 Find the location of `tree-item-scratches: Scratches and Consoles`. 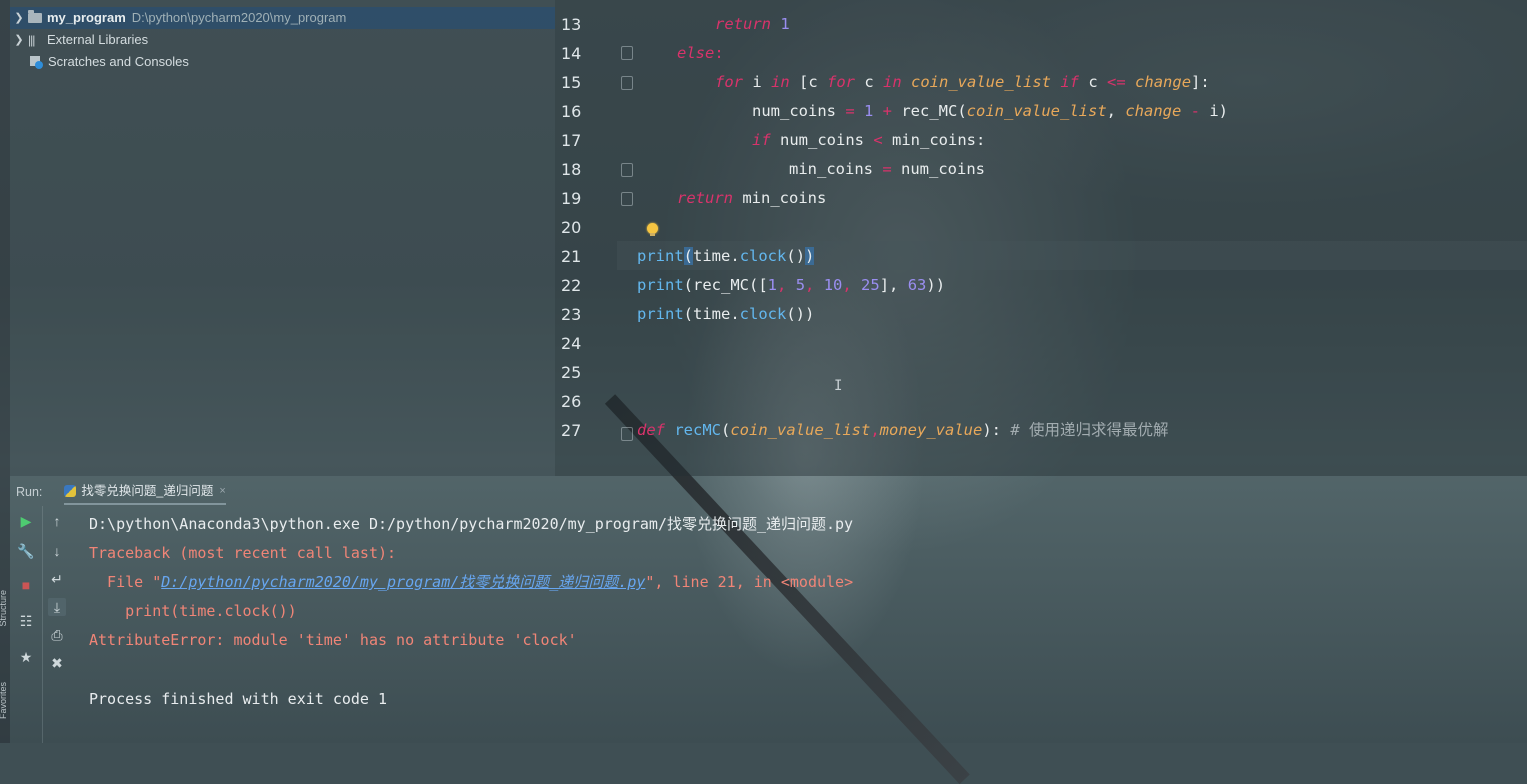

tree-item-scratches: Scratches and Consoles is located at coordinates (99, 62).